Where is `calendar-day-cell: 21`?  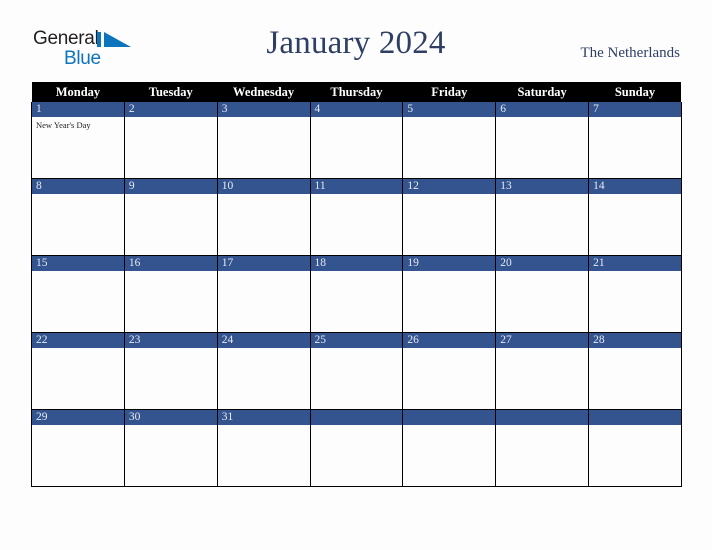
calendar-day-cell: 21 is located at coordinates (635, 294).